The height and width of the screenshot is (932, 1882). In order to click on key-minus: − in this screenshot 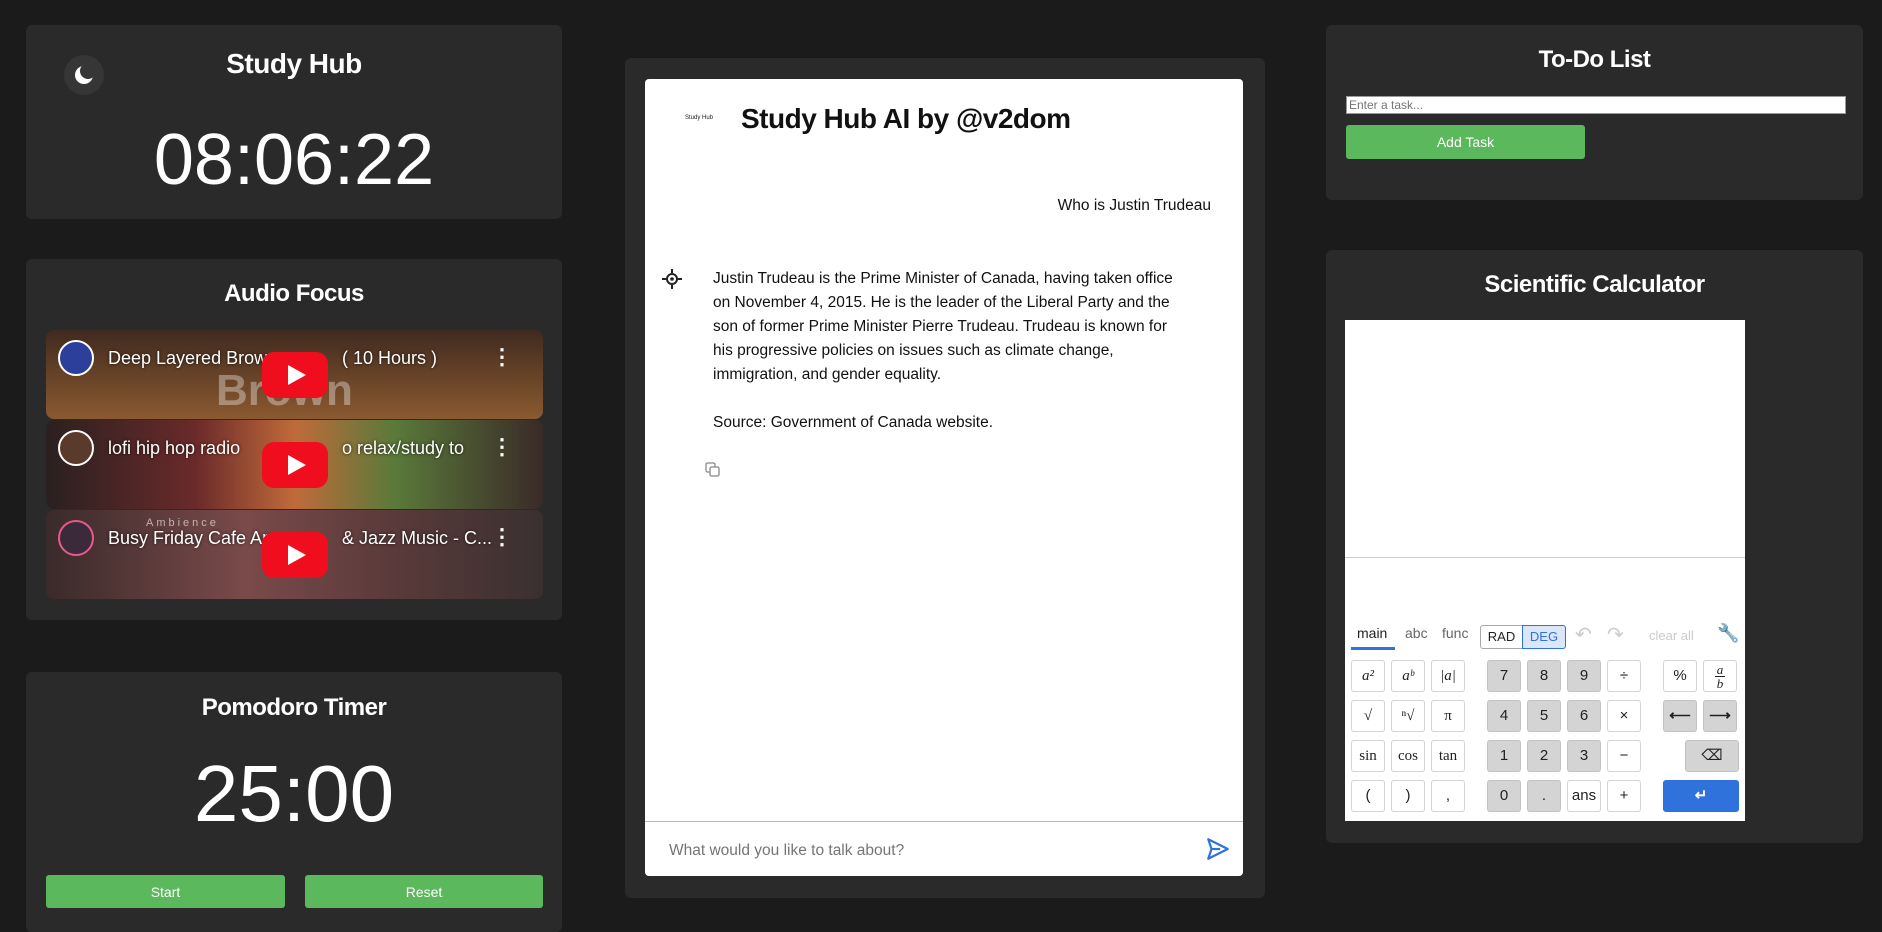, I will do `click(1624, 756)`.